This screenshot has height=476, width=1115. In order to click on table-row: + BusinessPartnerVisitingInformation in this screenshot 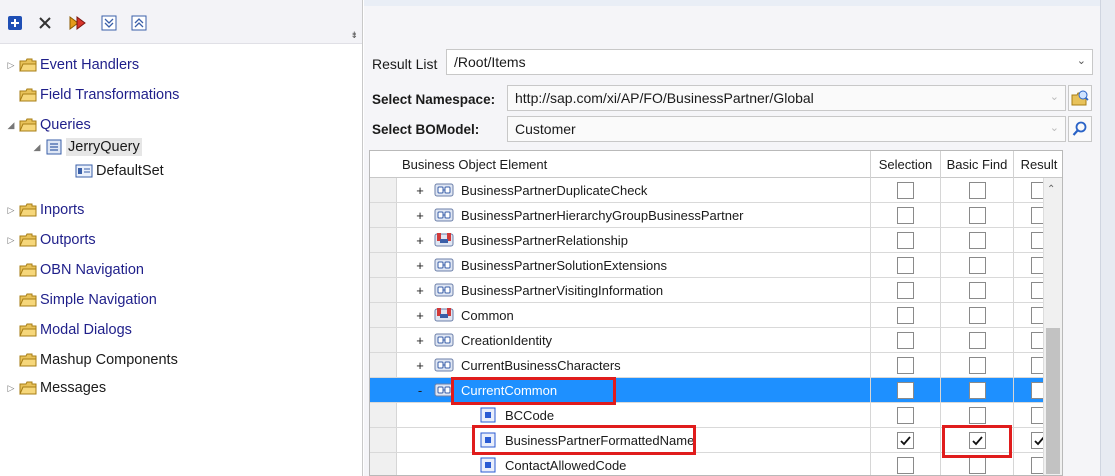, I will do `click(716, 290)`.